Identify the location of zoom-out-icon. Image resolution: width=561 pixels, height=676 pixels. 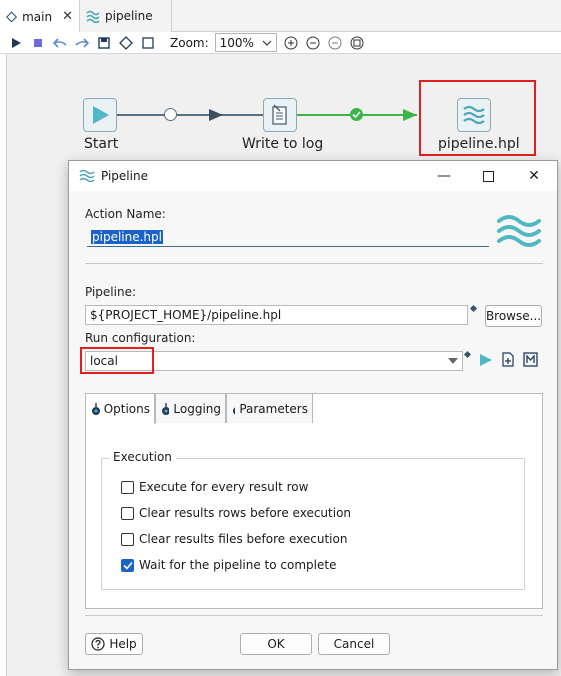
(313, 43).